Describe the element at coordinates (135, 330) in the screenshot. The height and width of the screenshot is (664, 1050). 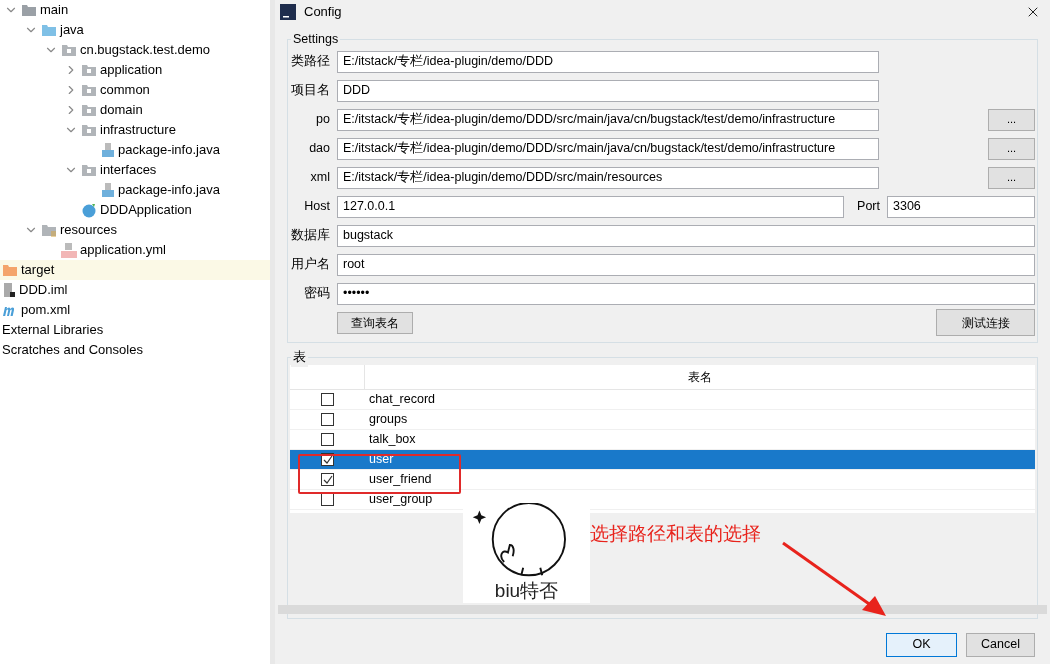
I see `tree-item: External Libraries` at that location.